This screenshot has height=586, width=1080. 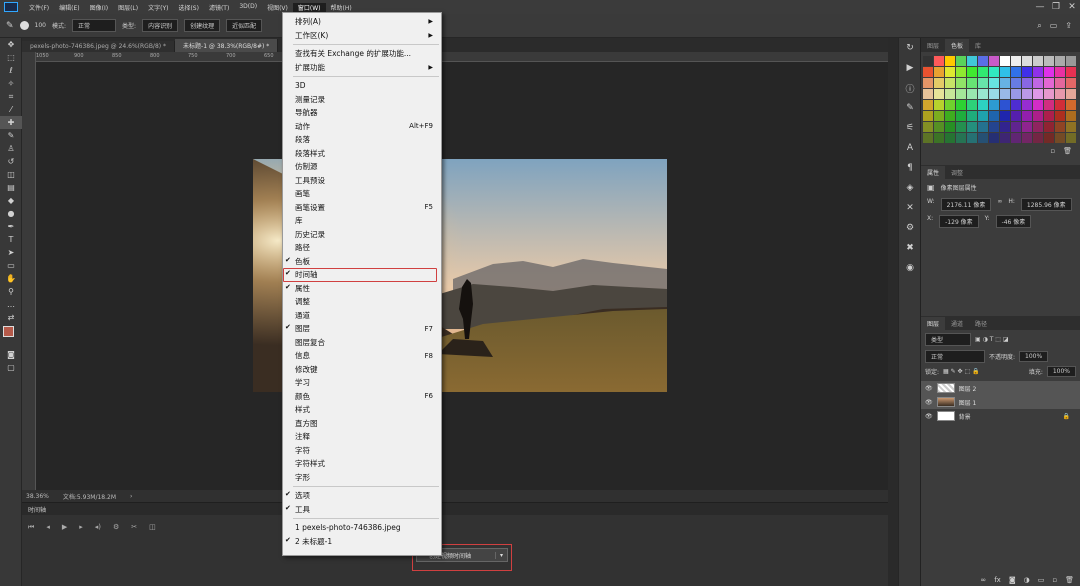 I want to click on window-menu-item: ✔ 色板, so click(x=362, y=262).